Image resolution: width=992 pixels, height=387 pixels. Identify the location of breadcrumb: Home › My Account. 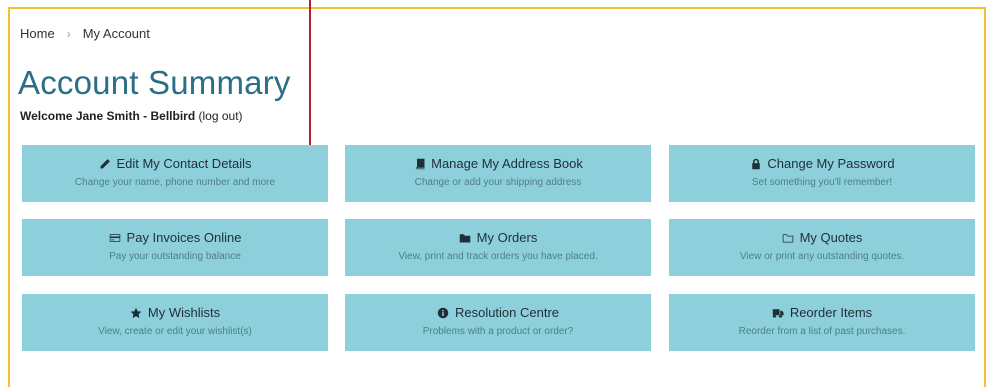
(85, 33).